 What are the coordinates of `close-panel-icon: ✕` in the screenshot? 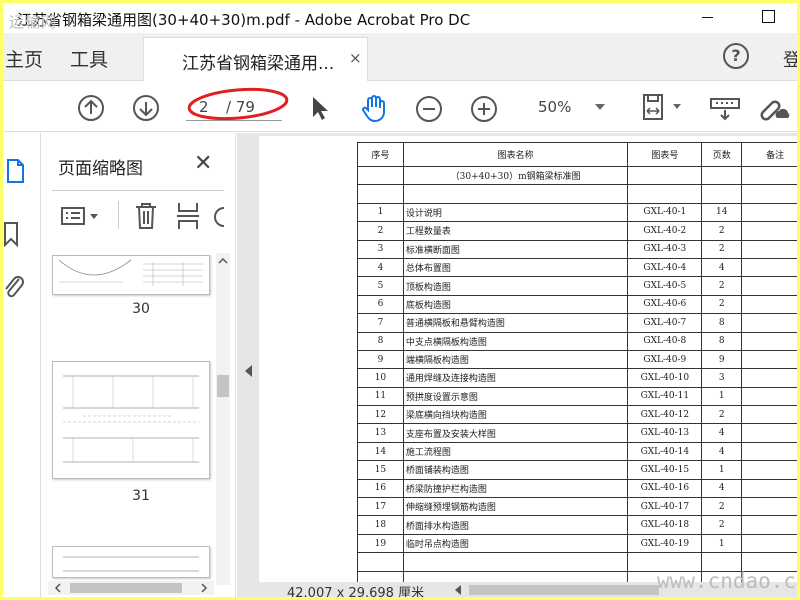 It's located at (203, 163).